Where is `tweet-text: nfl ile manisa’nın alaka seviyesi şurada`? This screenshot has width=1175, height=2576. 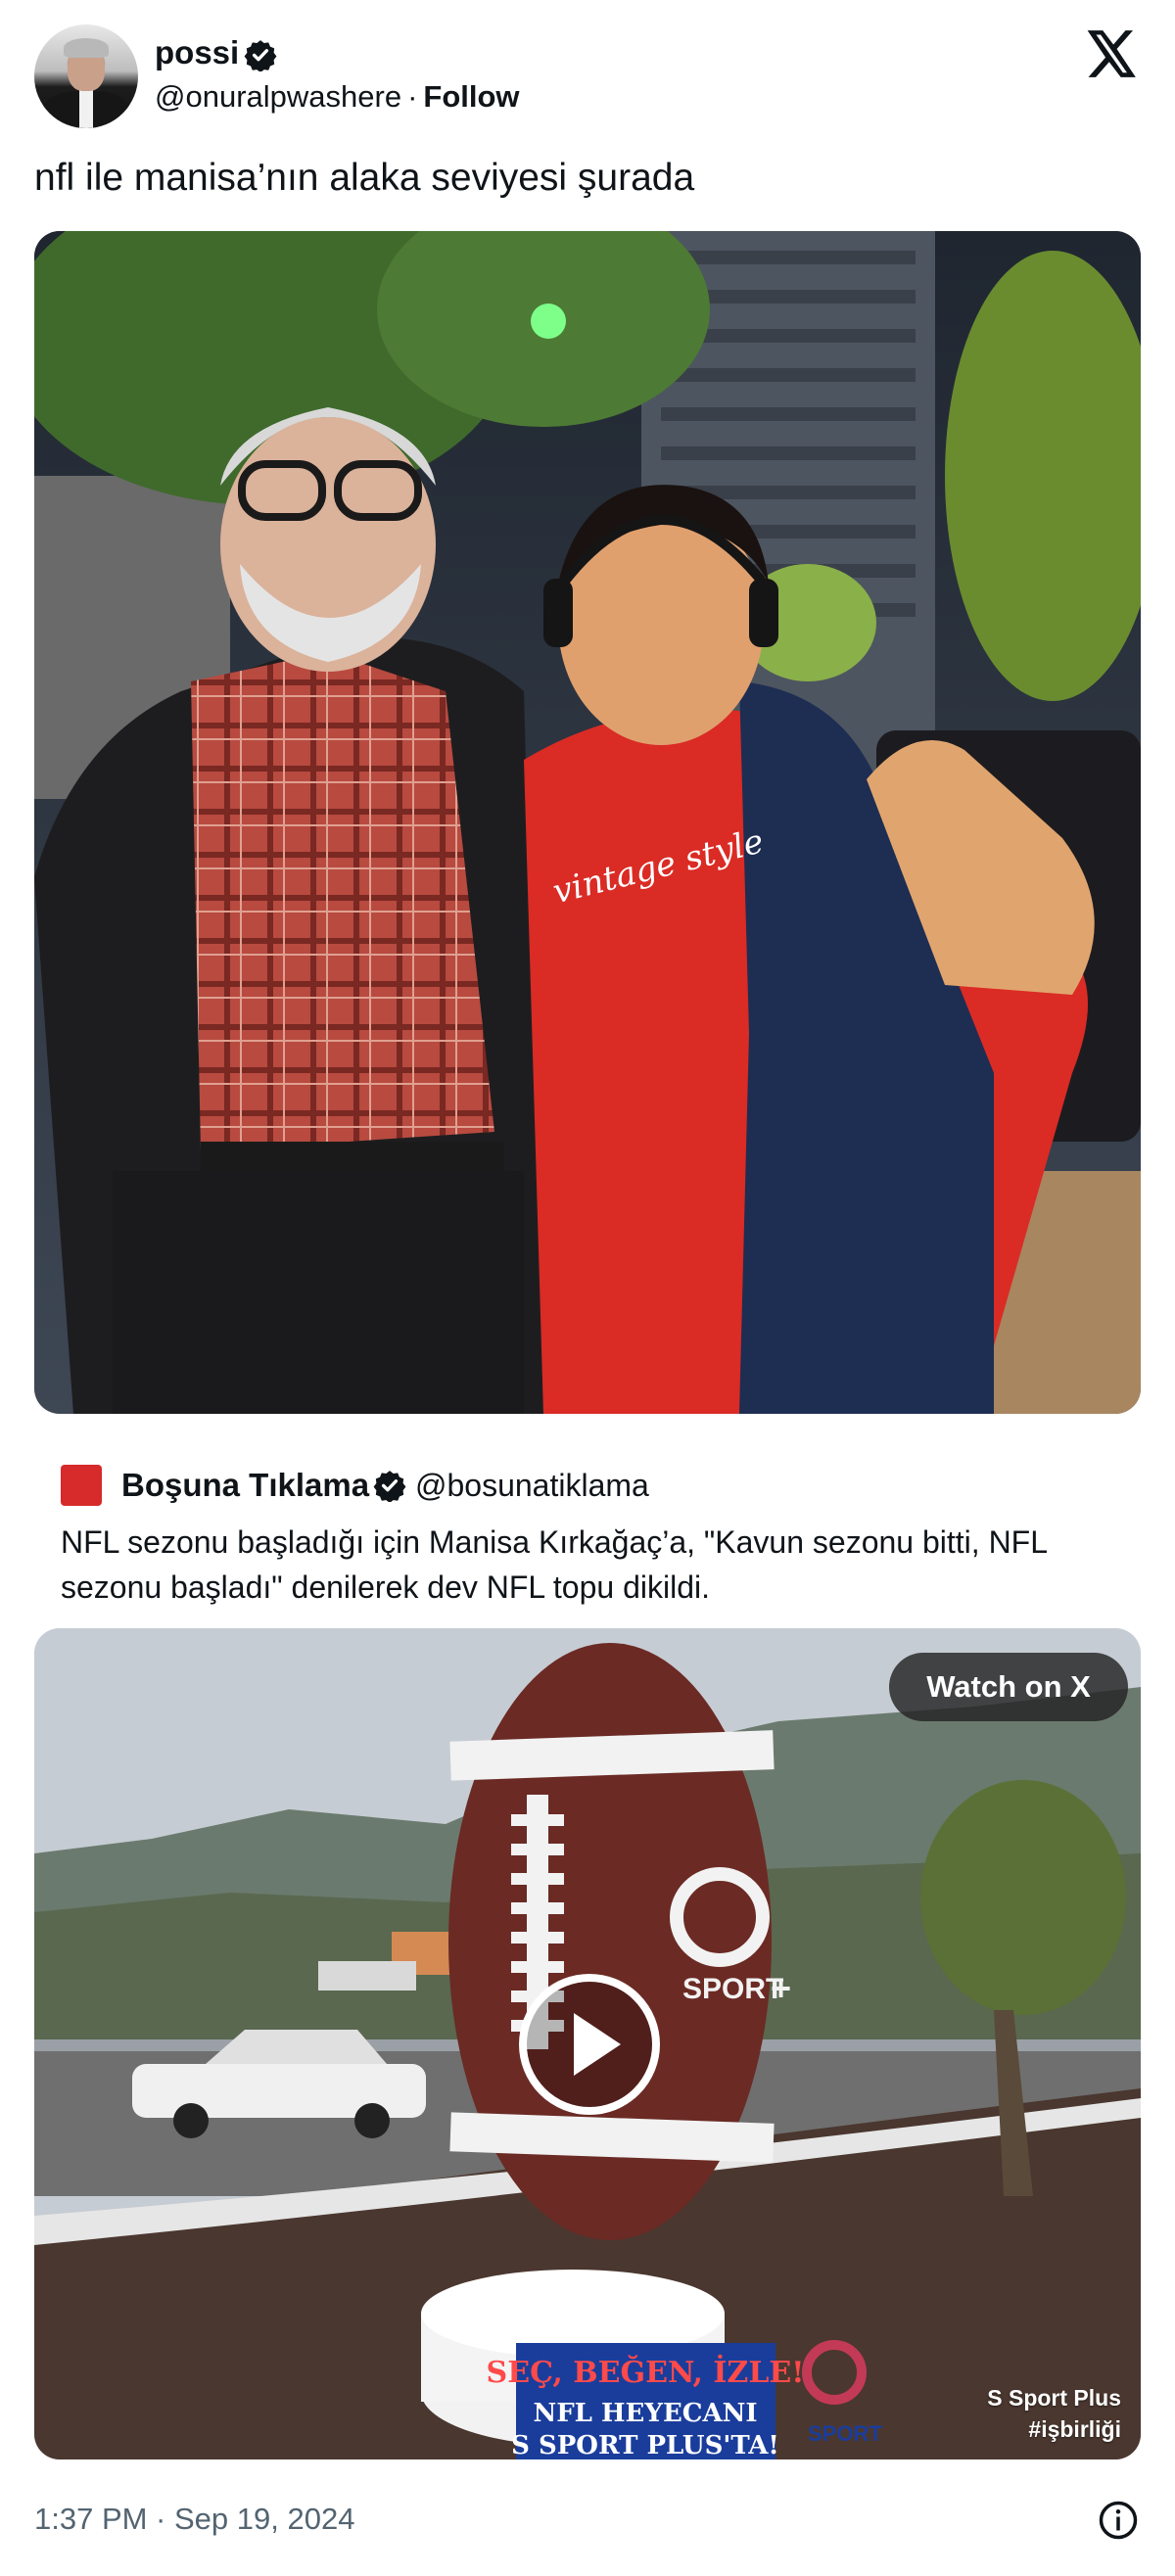
tweet-text: nfl ile manisa’nın alaka seviyesi şurada is located at coordinates (364, 178).